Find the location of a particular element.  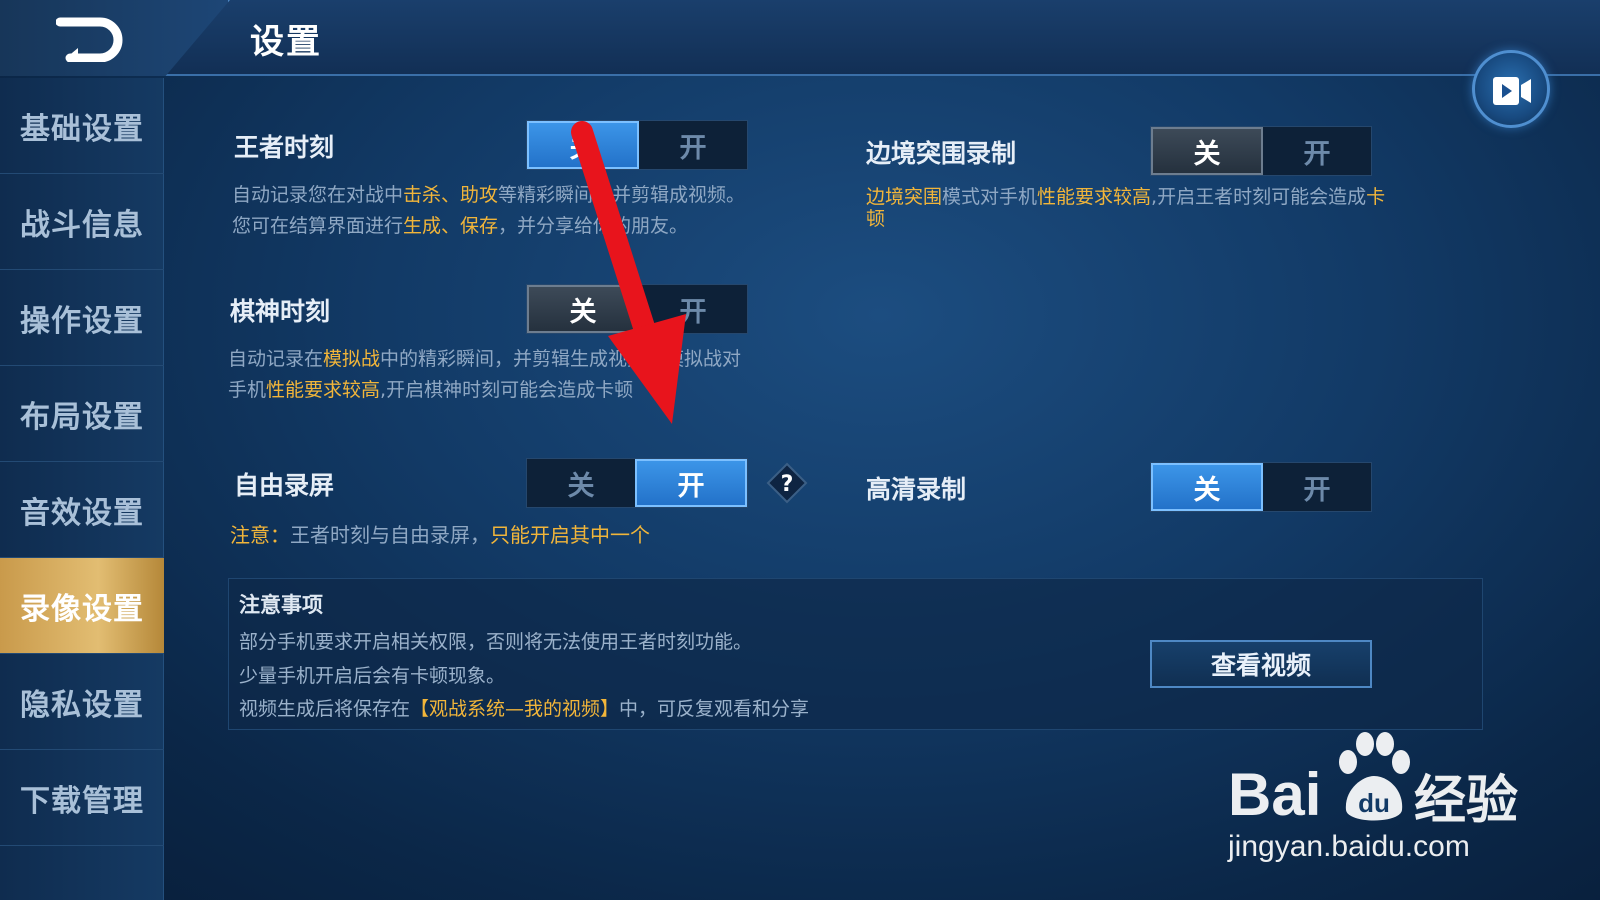

sidebar-item-recording: 录像设置 is located at coordinates (82, 606).